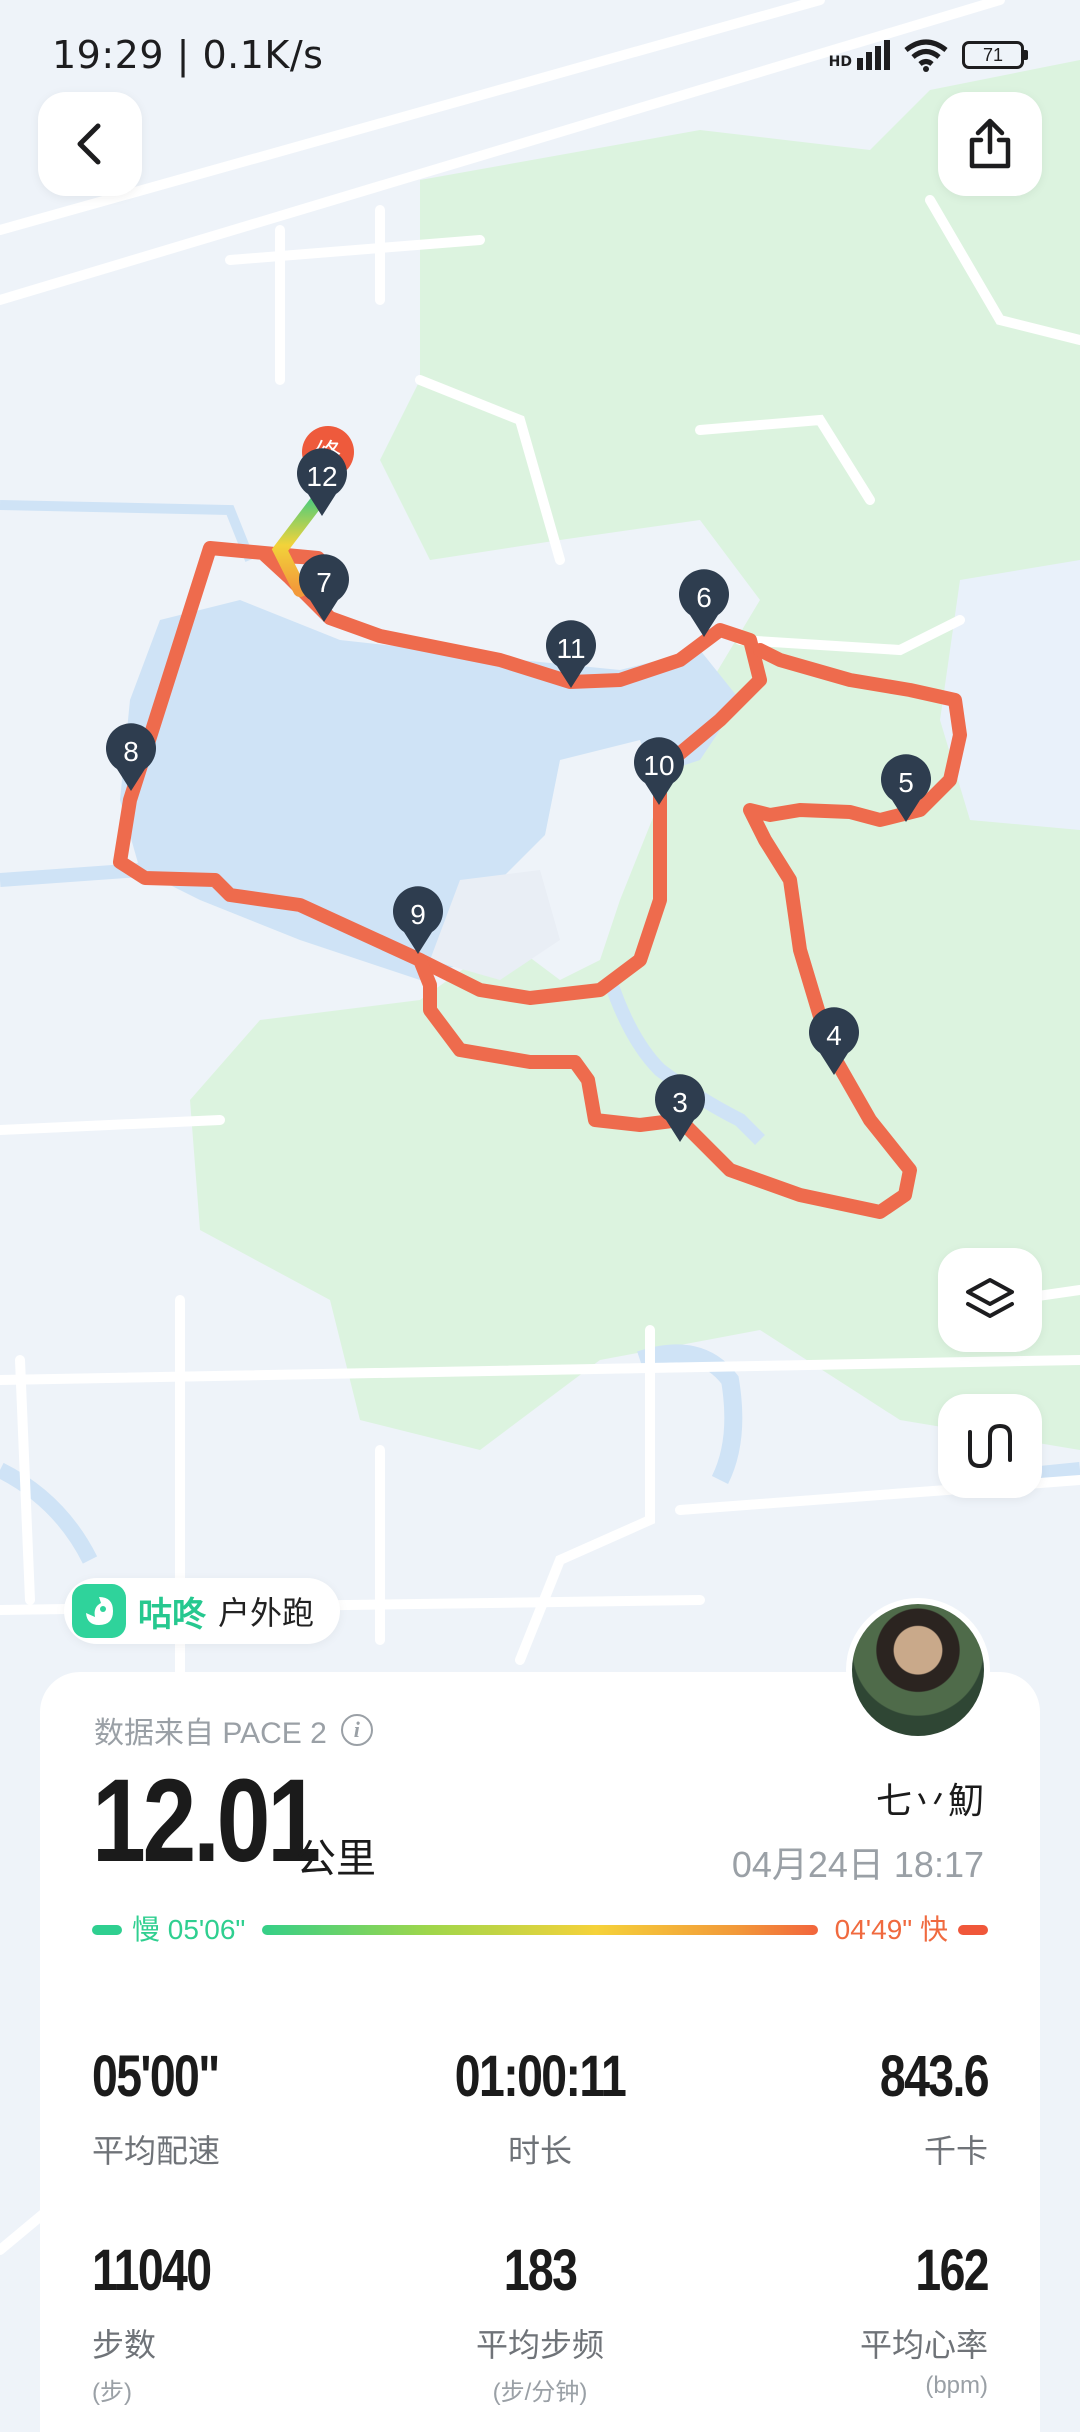 Image resolution: width=1080 pixels, height=2432 pixels. Describe the element at coordinates (356, 1730) in the screenshot. I see `info-icon: i` at that location.